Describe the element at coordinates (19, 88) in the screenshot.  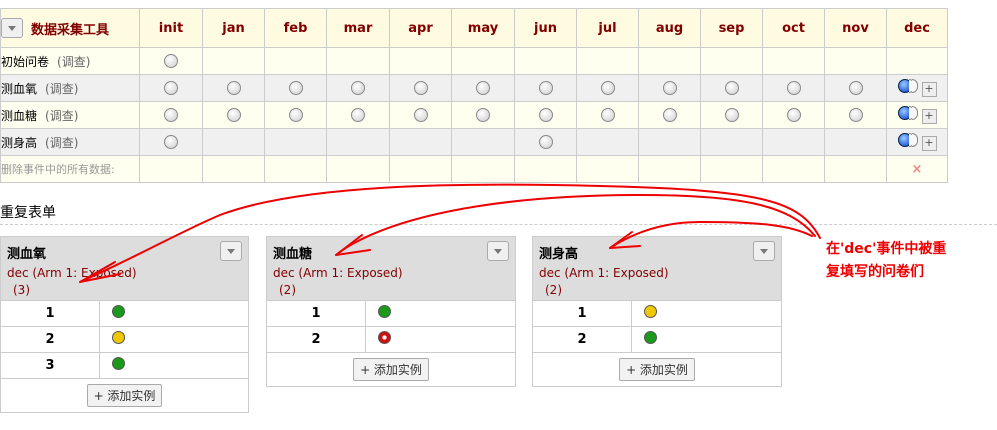
I see `instrument-name: 测血氧` at that location.